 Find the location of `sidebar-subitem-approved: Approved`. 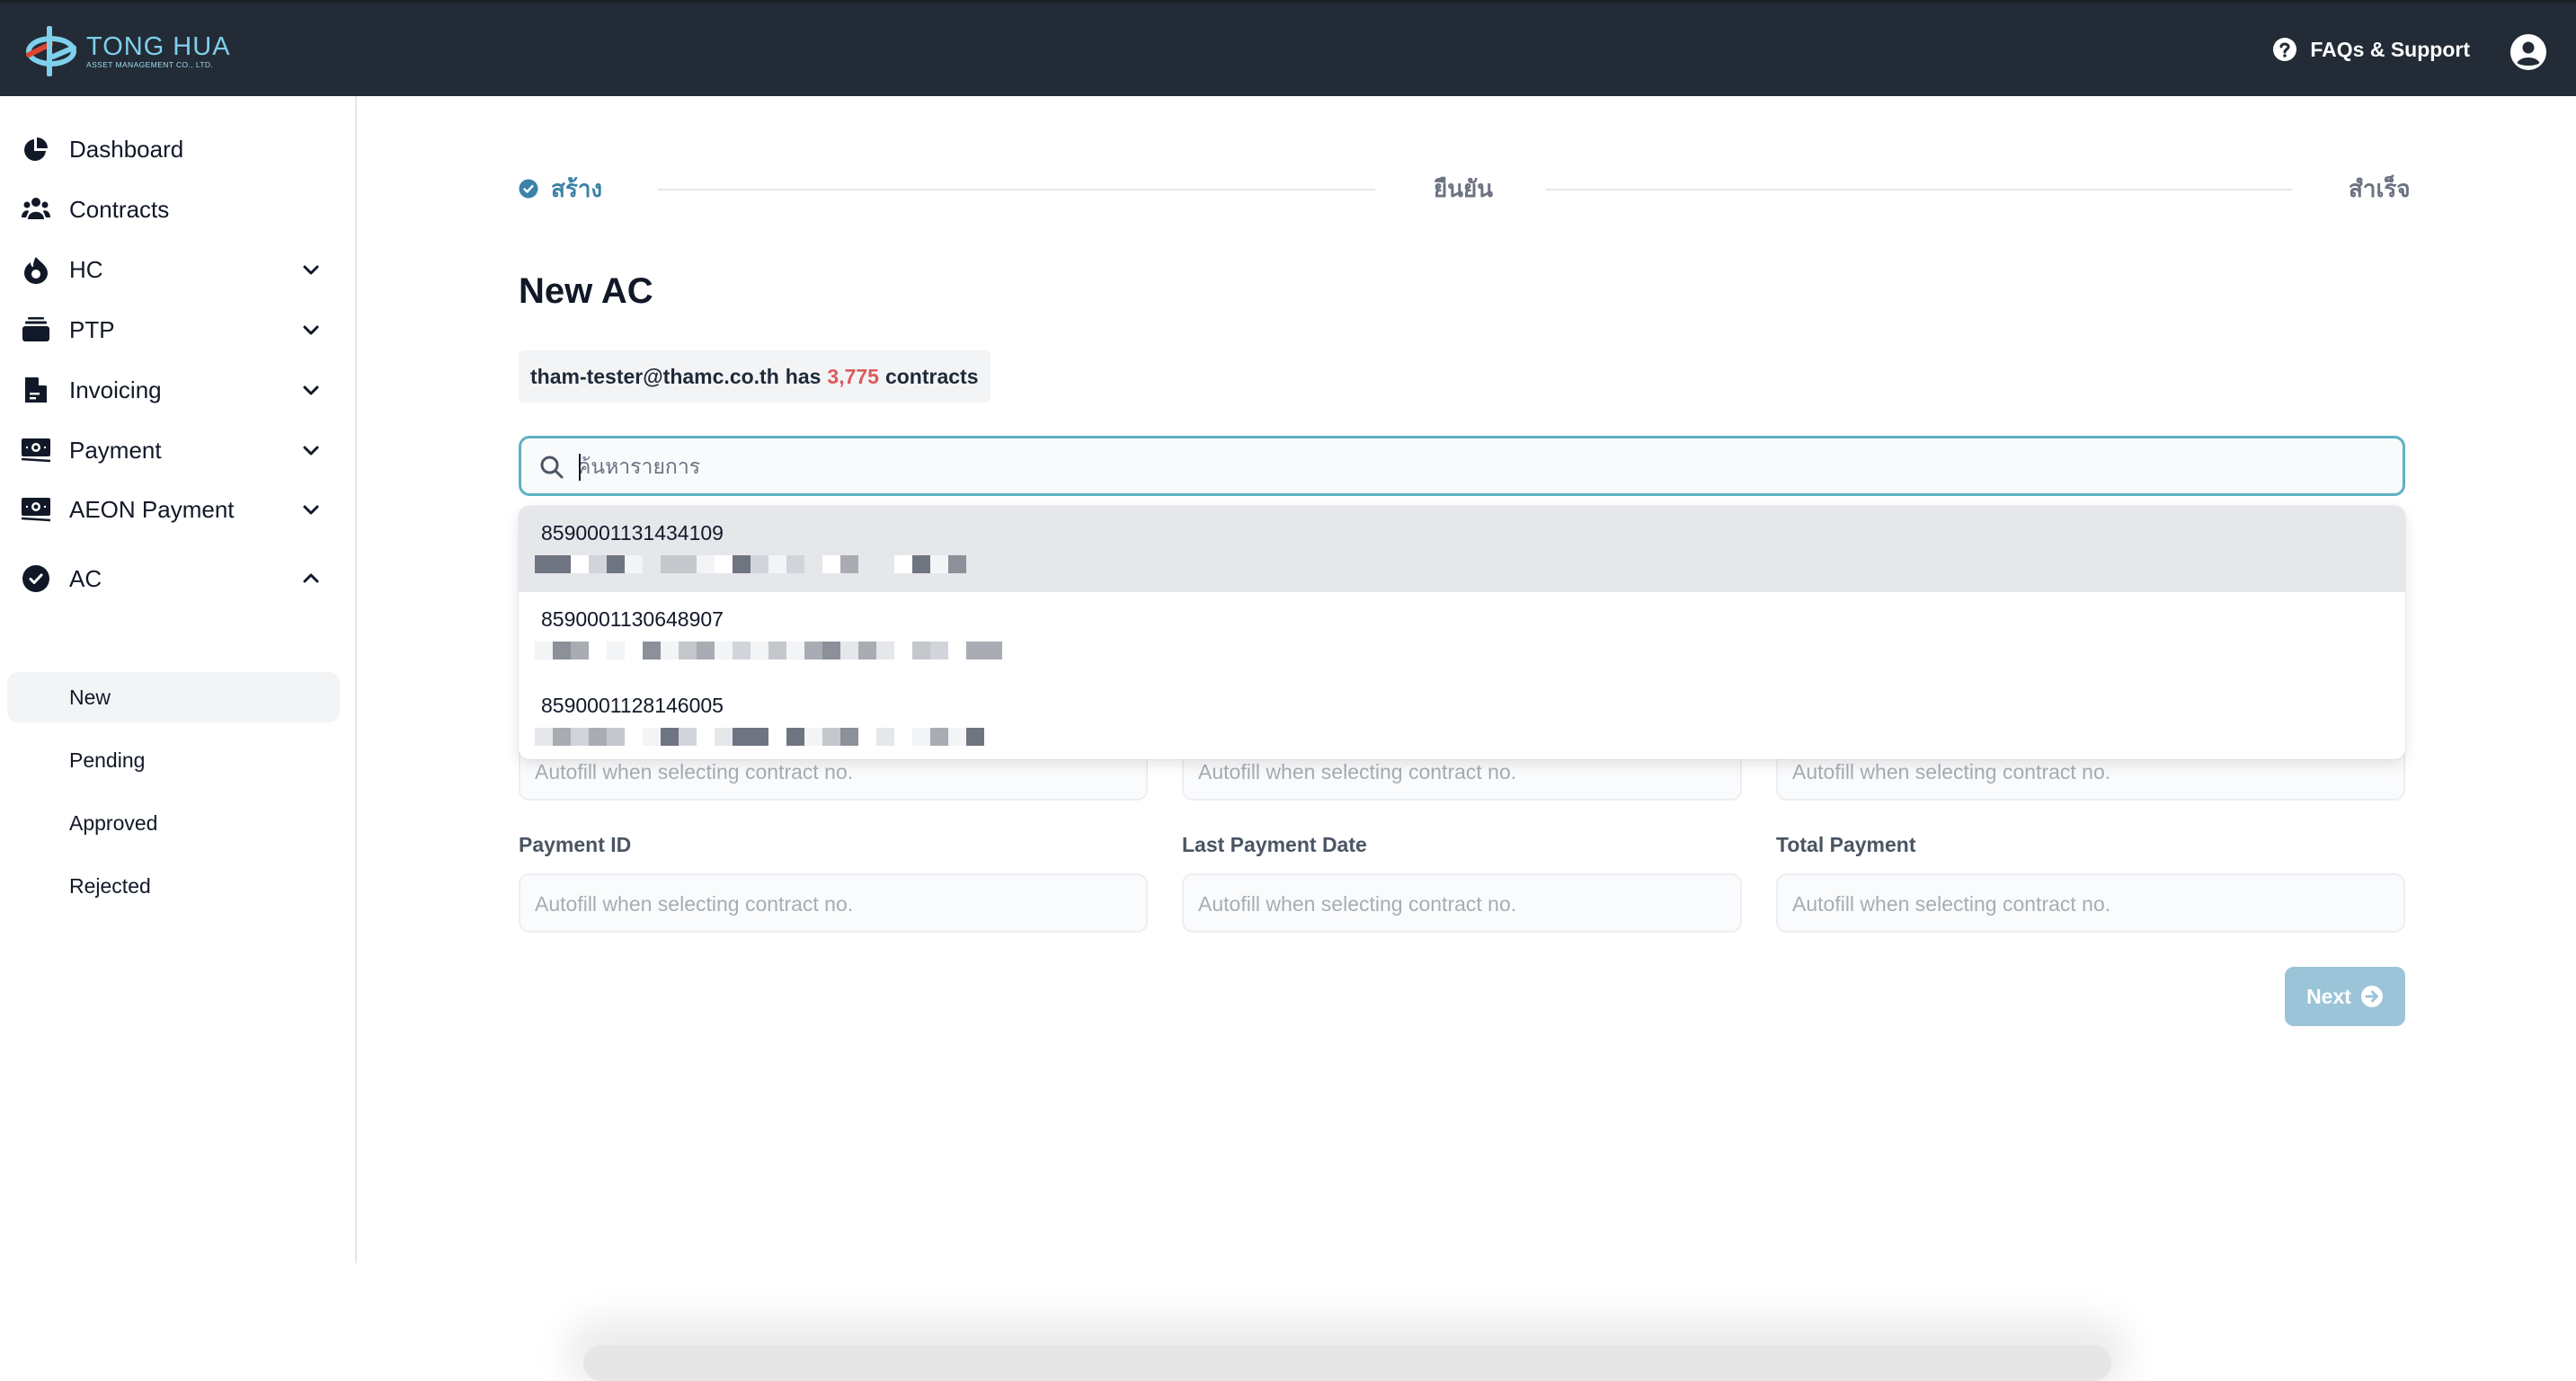

sidebar-subitem-approved: Approved is located at coordinates (173, 823).